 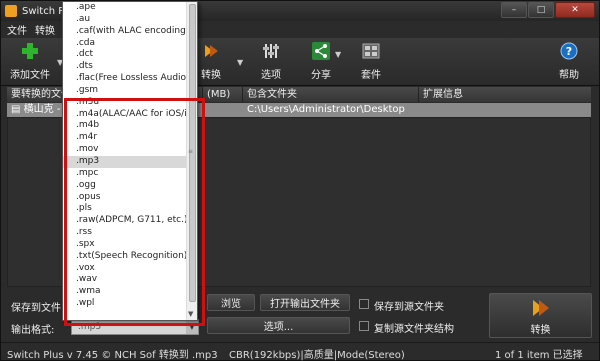 I want to click on help-label: 帮助, so click(x=569, y=75).